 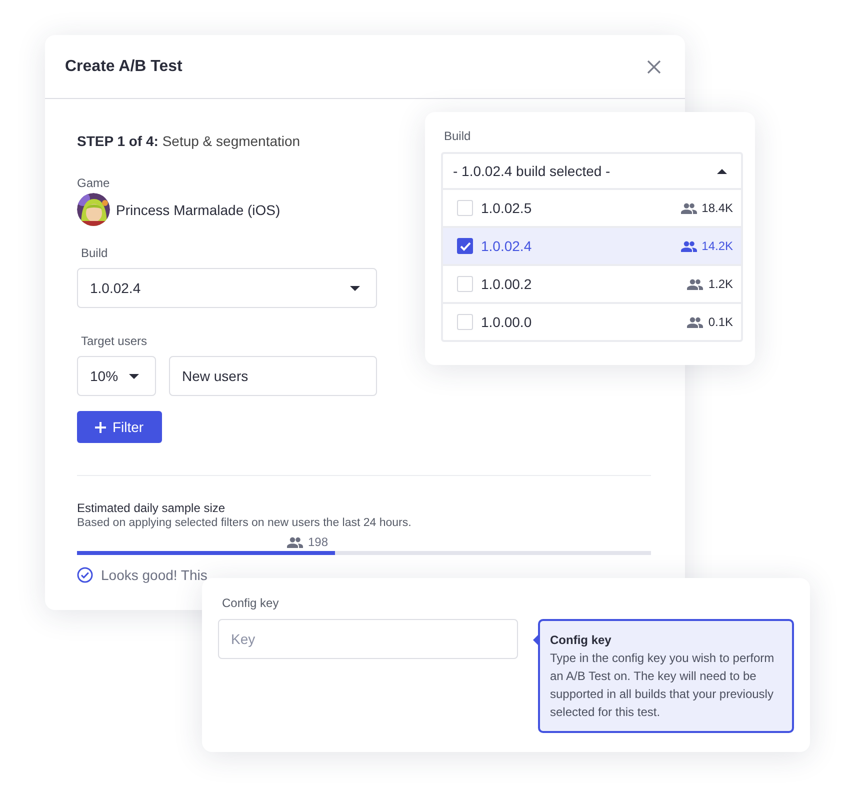 What do you see at coordinates (654, 67) in the screenshot?
I see `close-icon` at bounding box center [654, 67].